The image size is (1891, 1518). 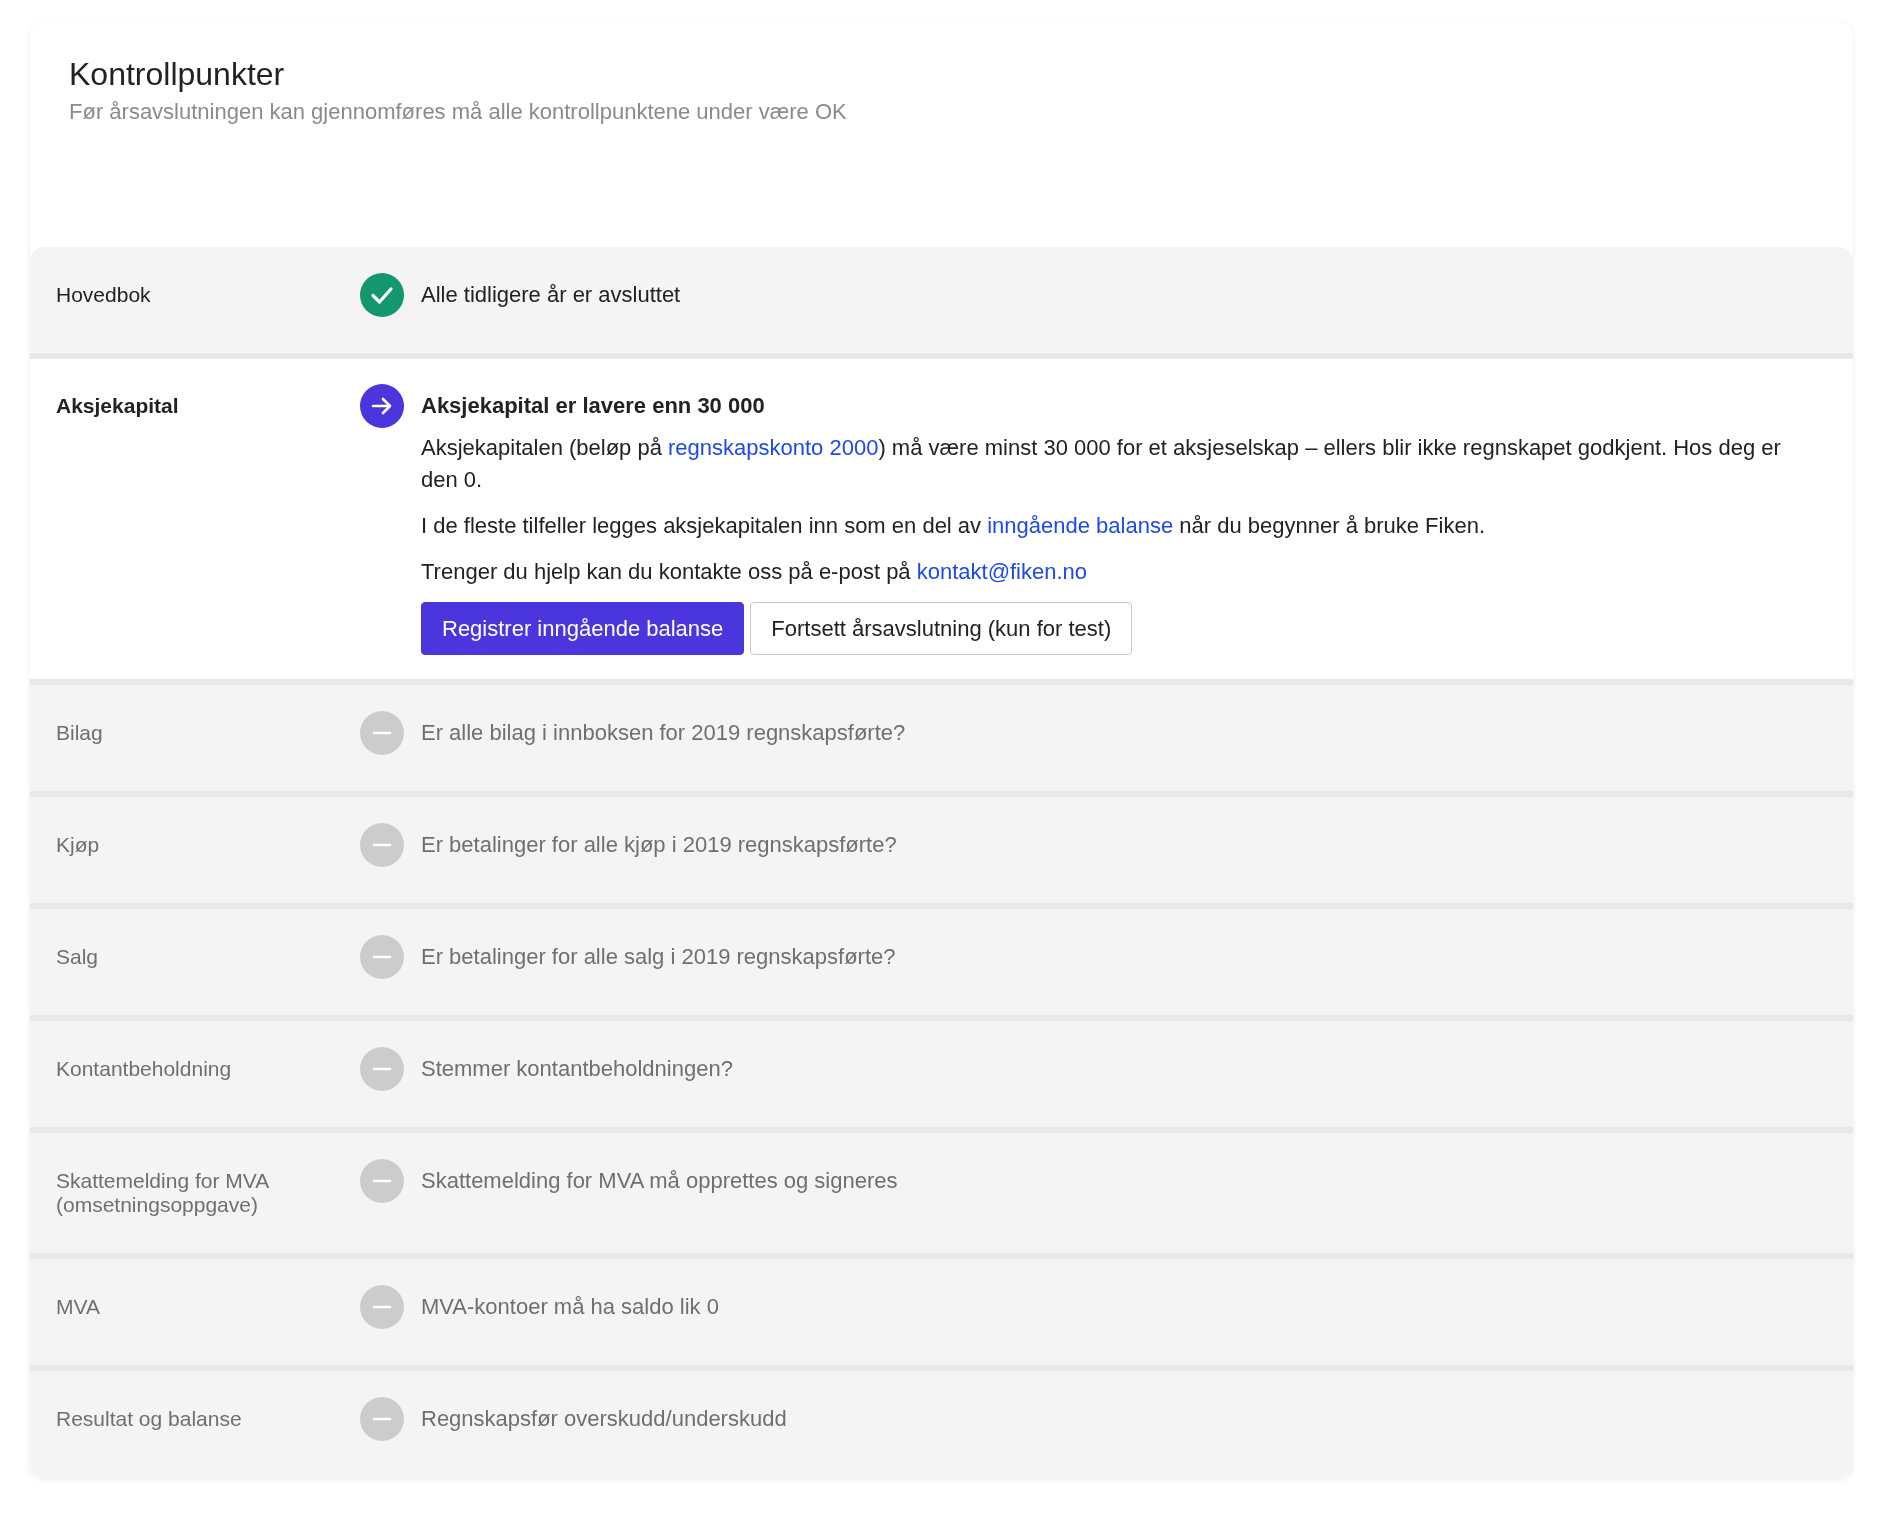 What do you see at coordinates (593, 405) in the screenshot?
I see `checkpoint-message: Aksjekapital er lavere enn 30 000` at bounding box center [593, 405].